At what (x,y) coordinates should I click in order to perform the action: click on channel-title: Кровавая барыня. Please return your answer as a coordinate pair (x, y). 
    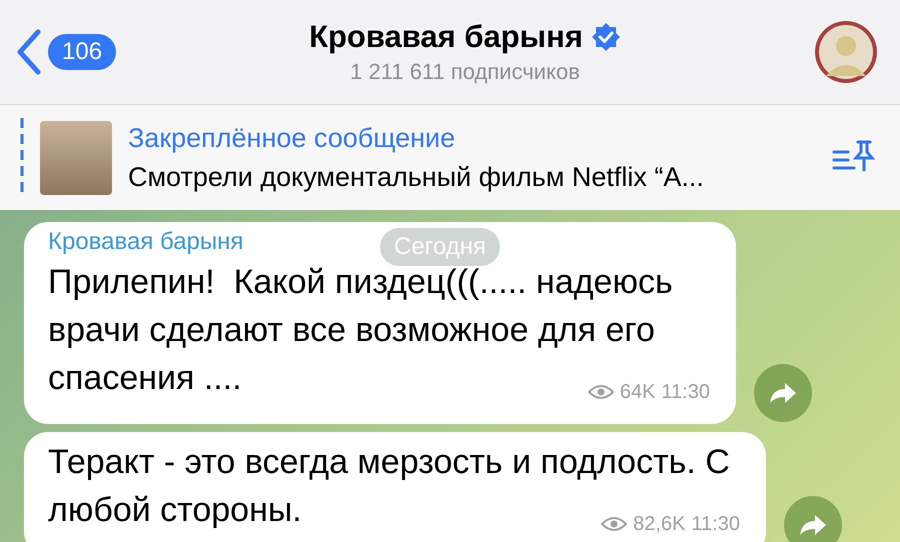
    Looking at the image, I should click on (446, 37).